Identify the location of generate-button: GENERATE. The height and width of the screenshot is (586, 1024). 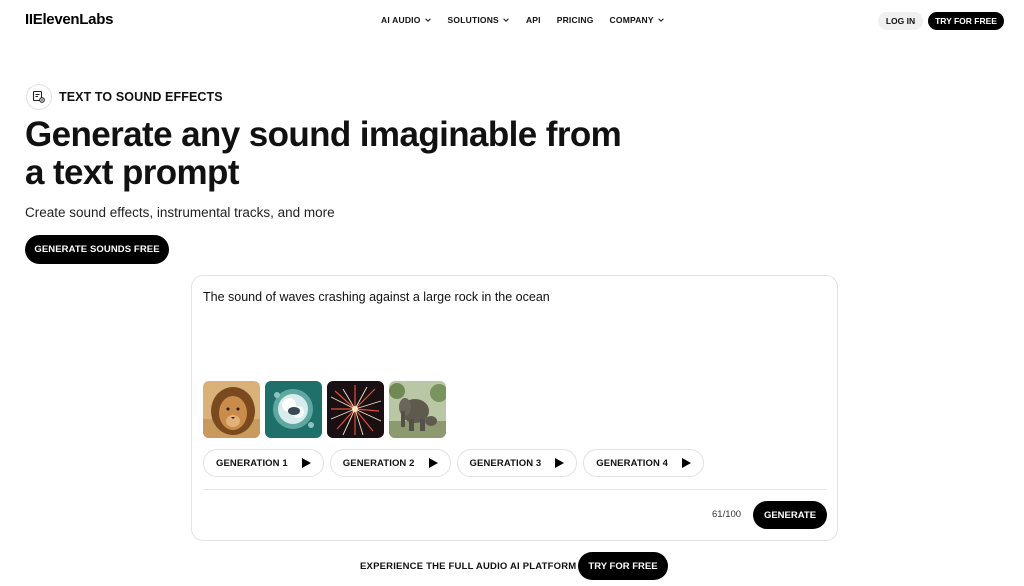
(790, 515).